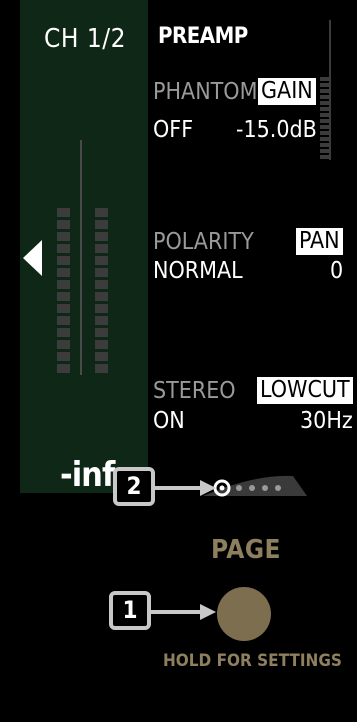 The width and height of the screenshot is (357, 722). What do you see at coordinates (205, 92) in the screenshot?
I see `phantom-label: PHANTOM` at bounding box center [205, 92].